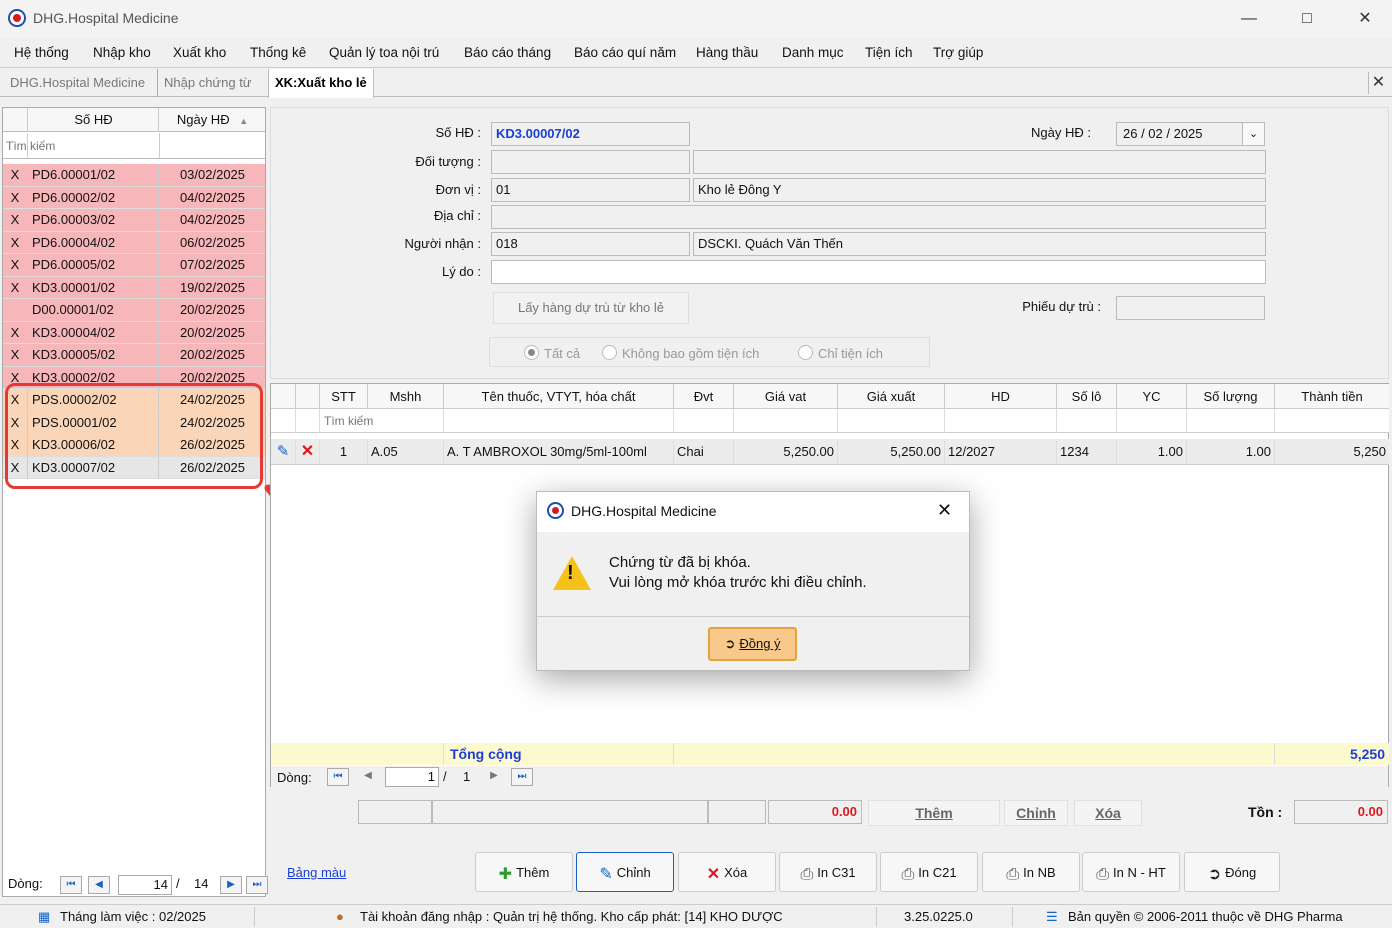  I want to click on xoa-button: ✕ Xóa, so click(727, 872).